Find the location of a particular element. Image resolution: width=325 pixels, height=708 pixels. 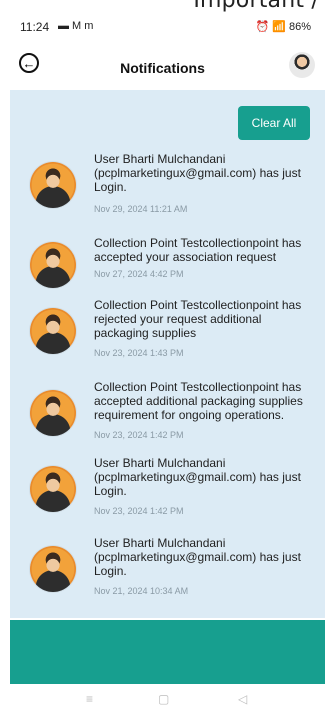

home-icon: ▢ is located at coordinates (163, 699).